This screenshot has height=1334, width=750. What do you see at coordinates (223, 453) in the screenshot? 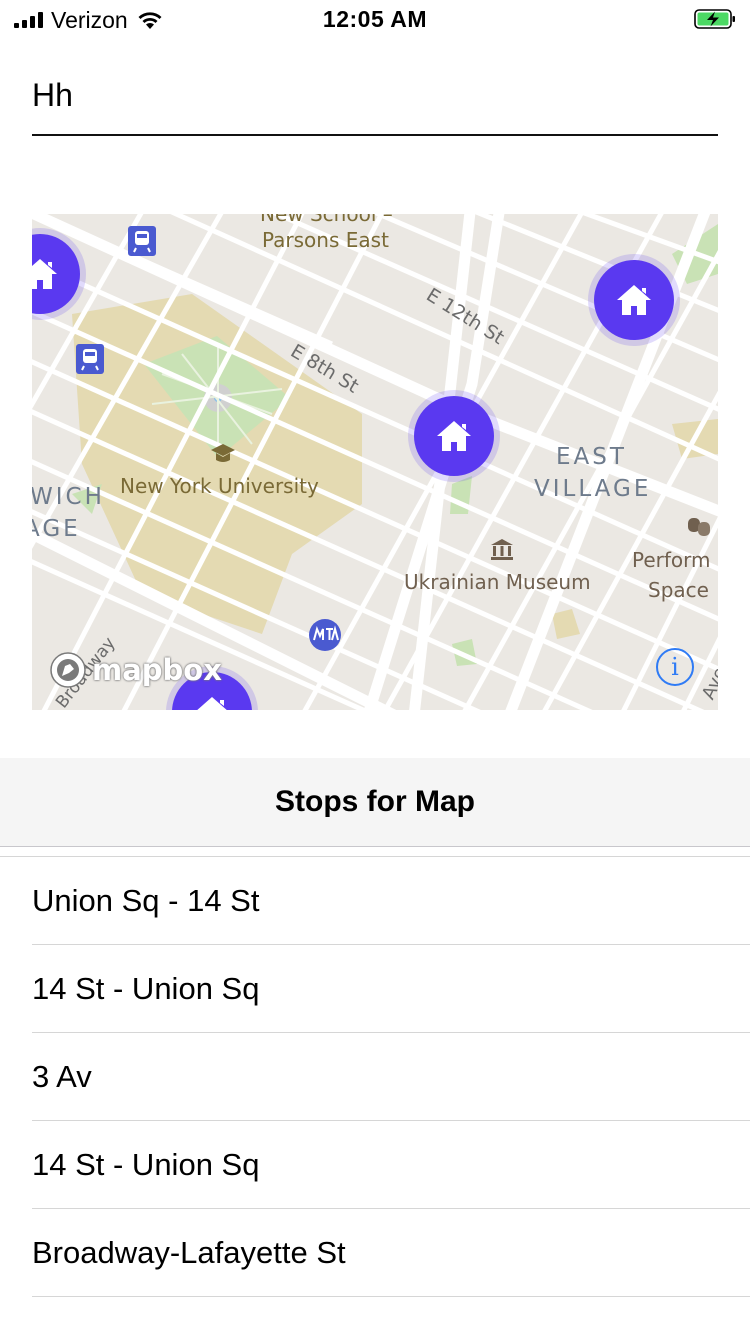
I see `university-icon` at bounding box center [223, 453].